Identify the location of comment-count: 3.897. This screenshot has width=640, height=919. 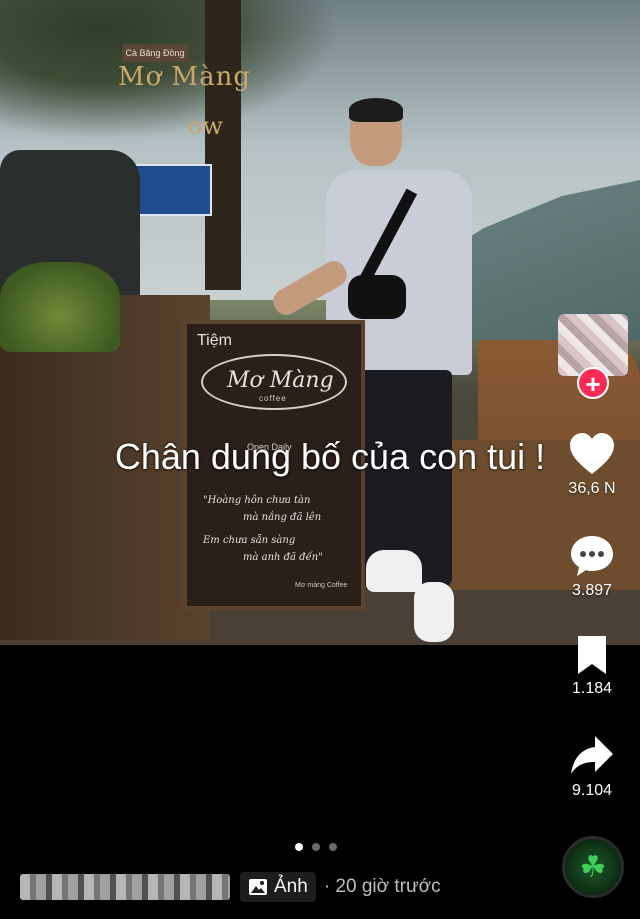
(592, 590).